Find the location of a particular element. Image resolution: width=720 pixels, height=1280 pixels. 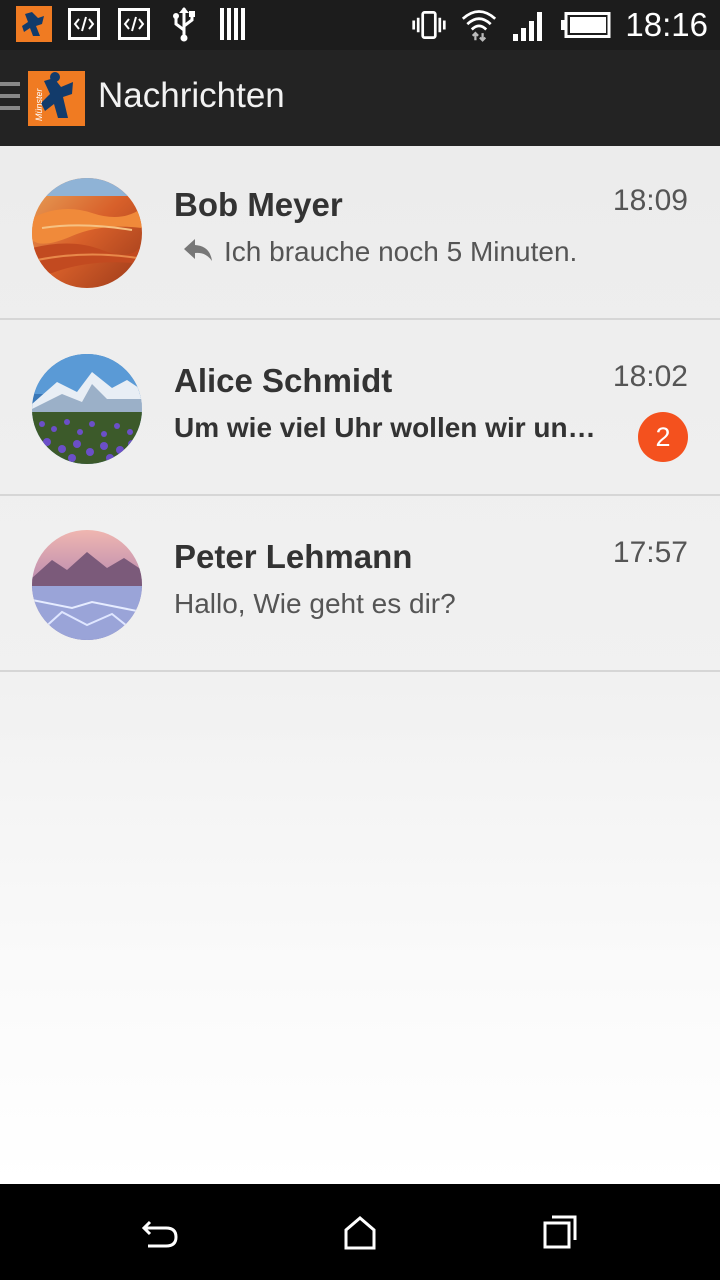

message-time: 18:02 is located at coordinates (650, 376).